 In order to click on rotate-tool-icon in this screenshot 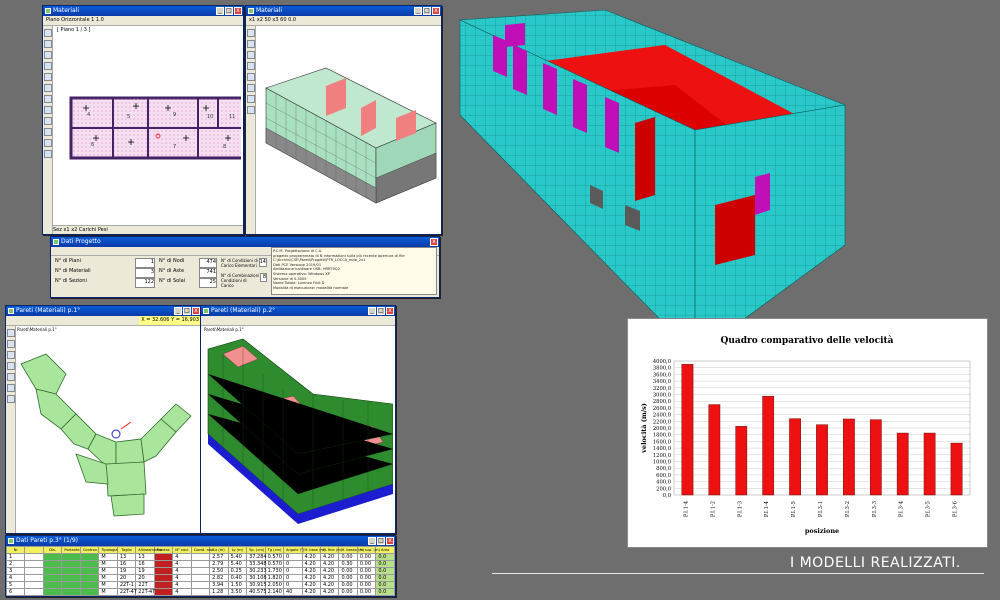, I will do `click(250, 33)`.